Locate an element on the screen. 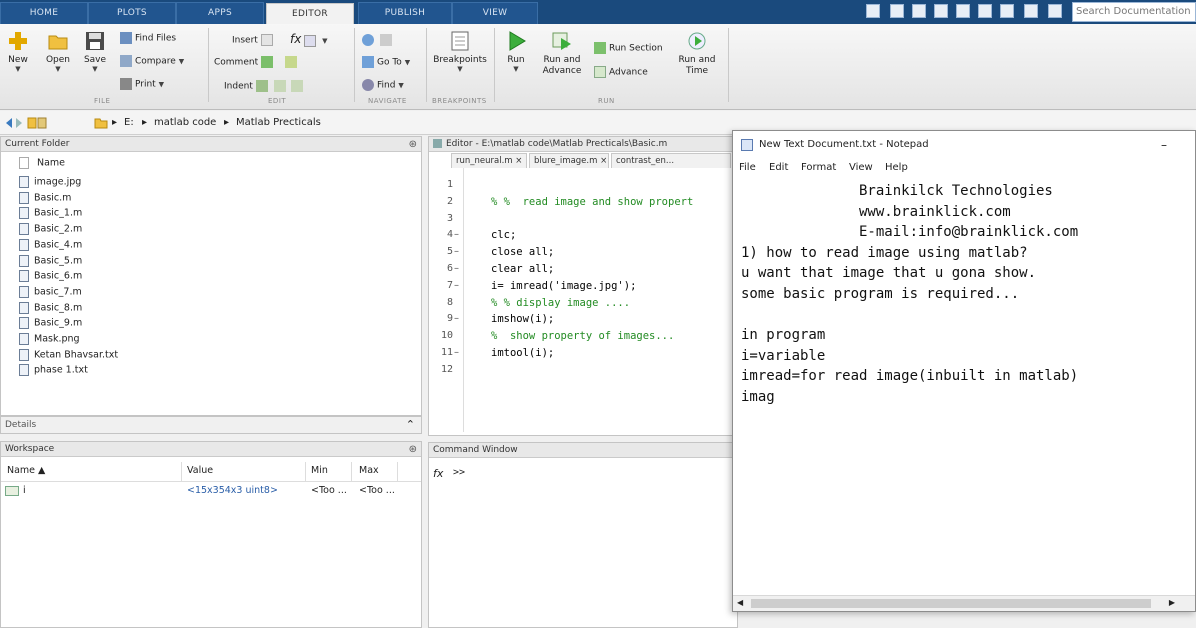 The image size is (1196, 628). editor-tab-blure-image: blure_image.m × is located at coordinates (569, 160).